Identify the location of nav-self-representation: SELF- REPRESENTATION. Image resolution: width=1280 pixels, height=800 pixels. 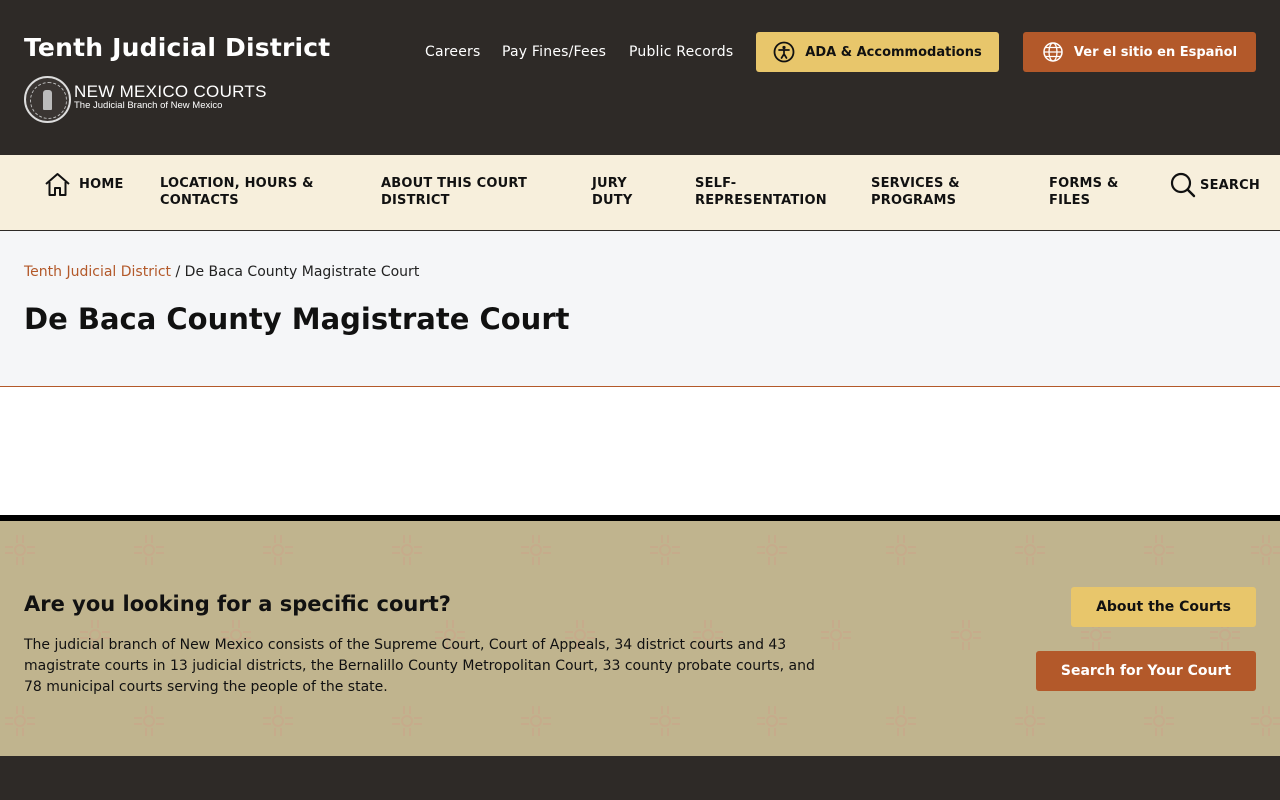
(761, 192).